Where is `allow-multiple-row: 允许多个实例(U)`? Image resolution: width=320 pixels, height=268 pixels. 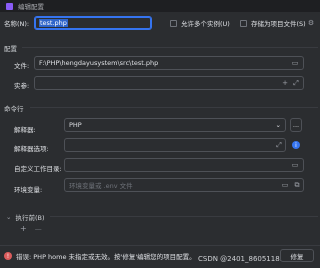
allow-multiple-row: 允许多个实例(U) is located at coordinates (200, 23).